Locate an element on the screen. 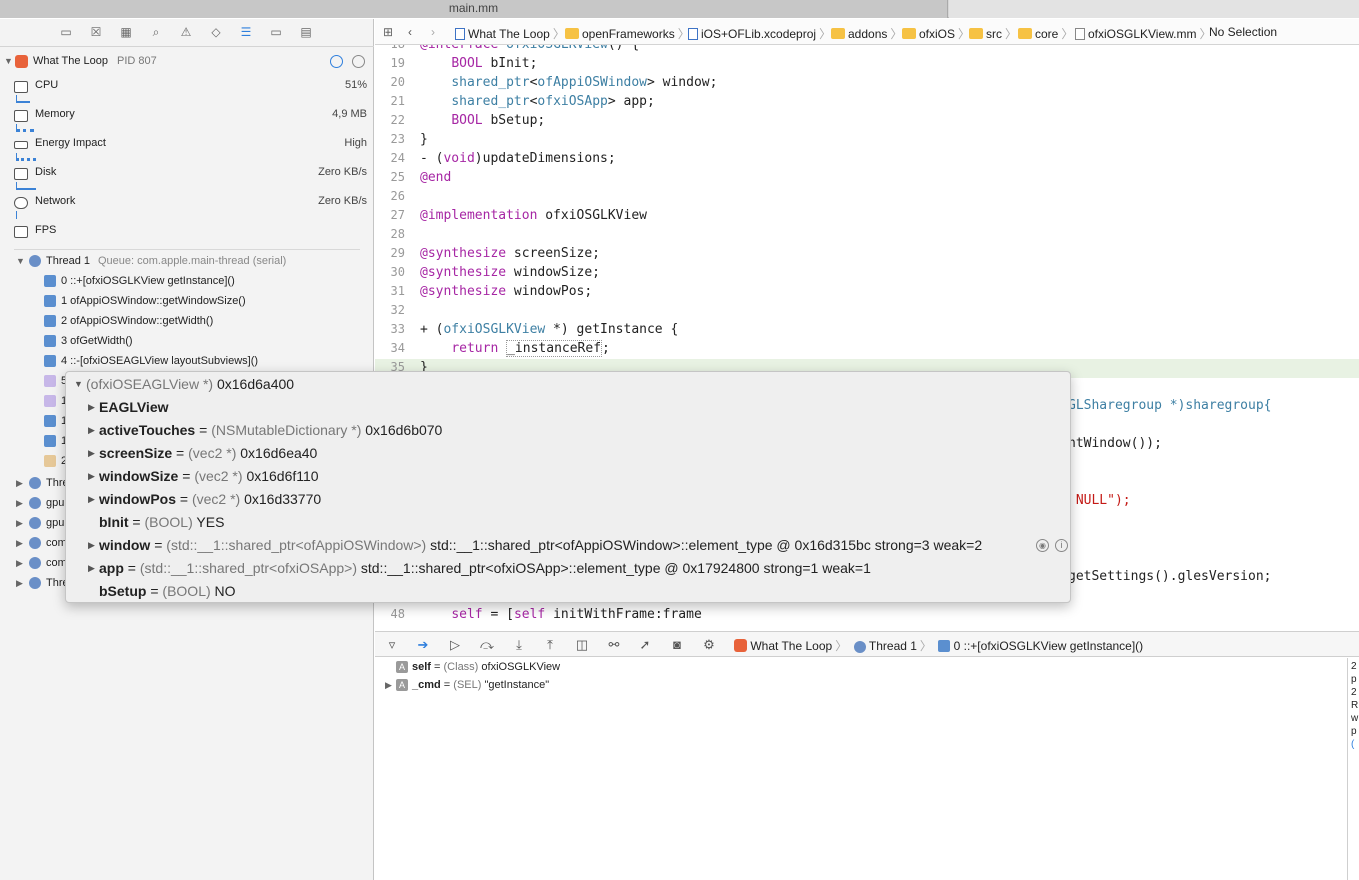  jump-item-selection: No Selection is located at coordinates (1243, 32).